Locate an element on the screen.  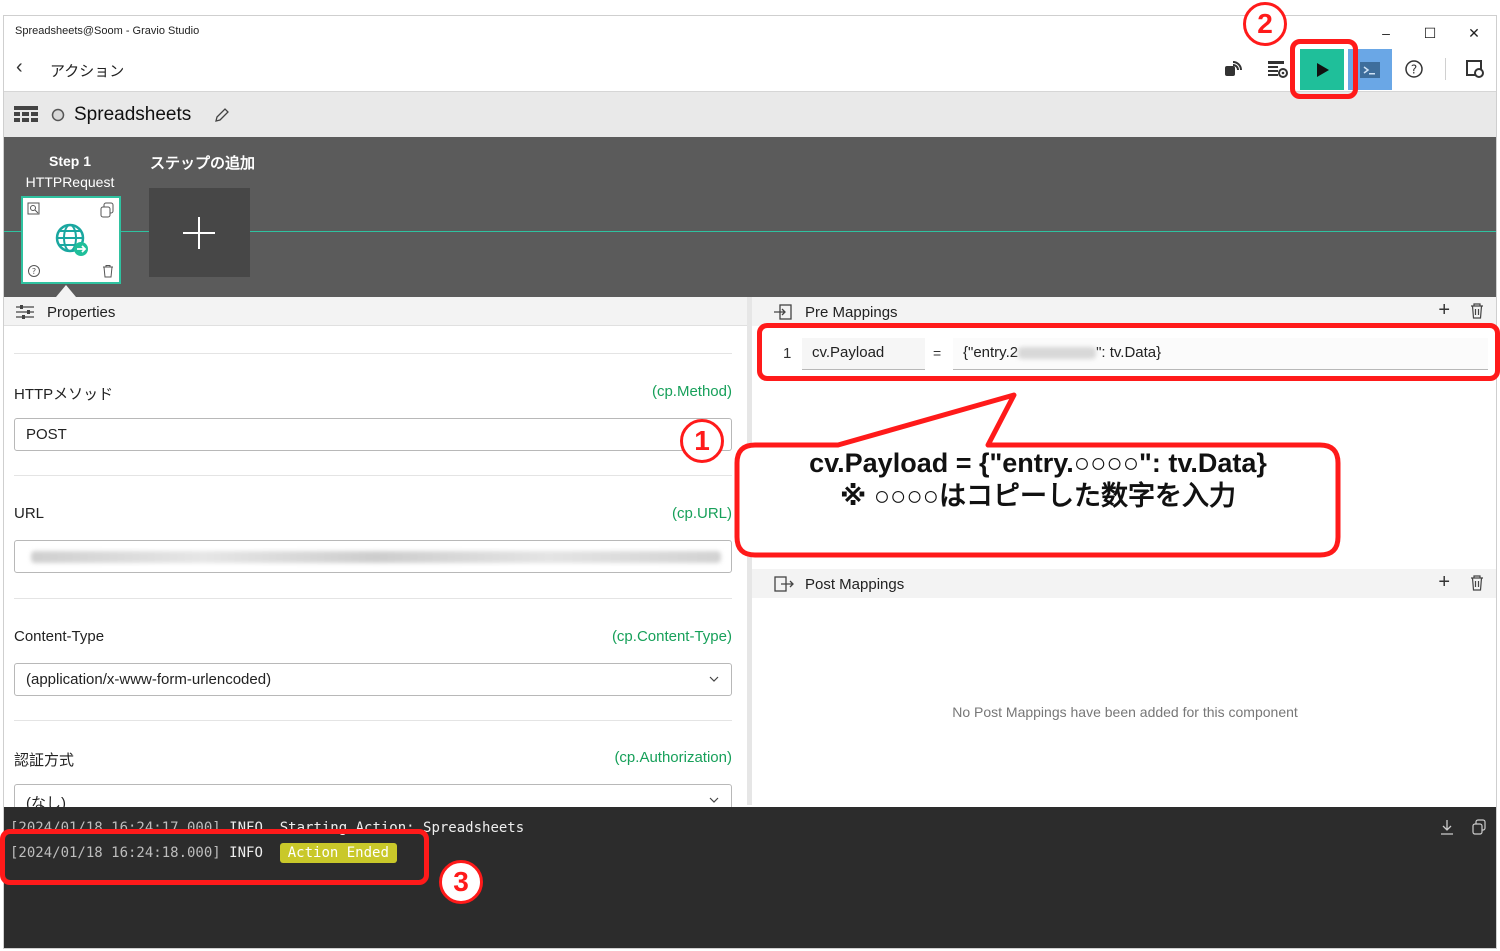
account-settings-icon is located at coordinates (1475, 69).